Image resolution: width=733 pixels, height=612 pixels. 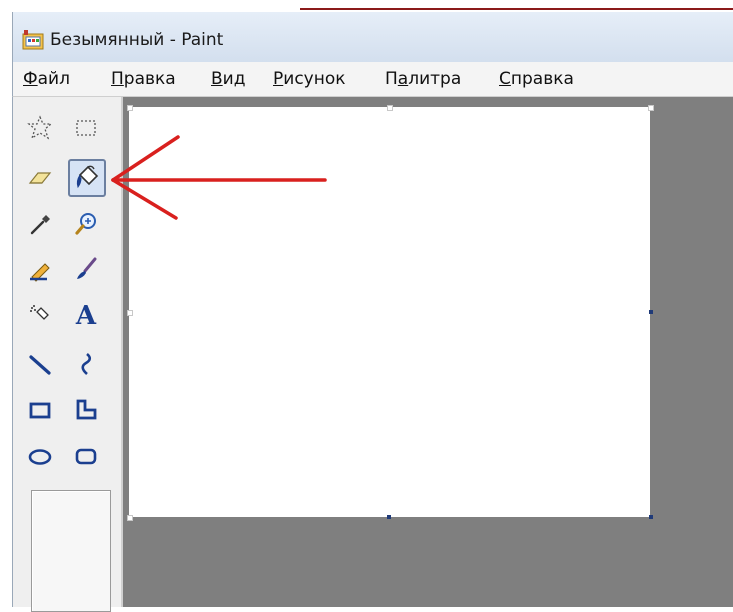 I want to click on top-red-line, so click(x=516, y=9).